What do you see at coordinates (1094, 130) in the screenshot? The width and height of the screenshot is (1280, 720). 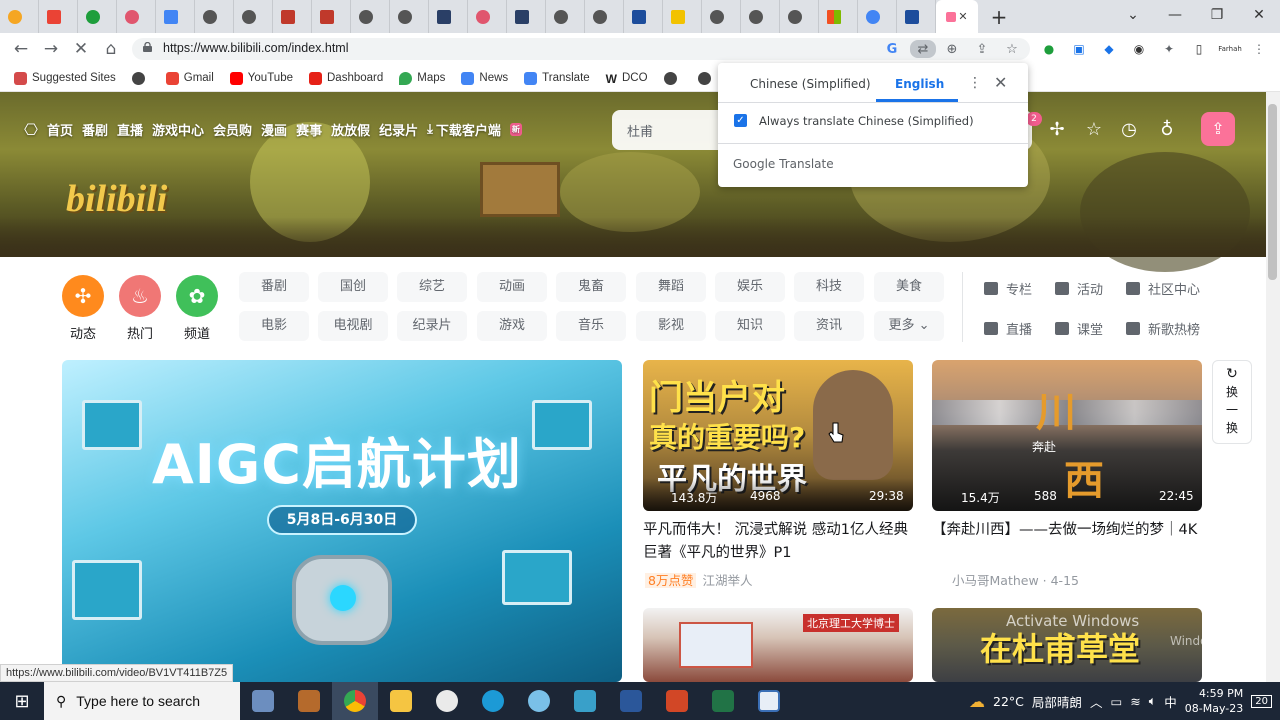 I see `star-icon: ☆` at bounding box center [1094, 130].